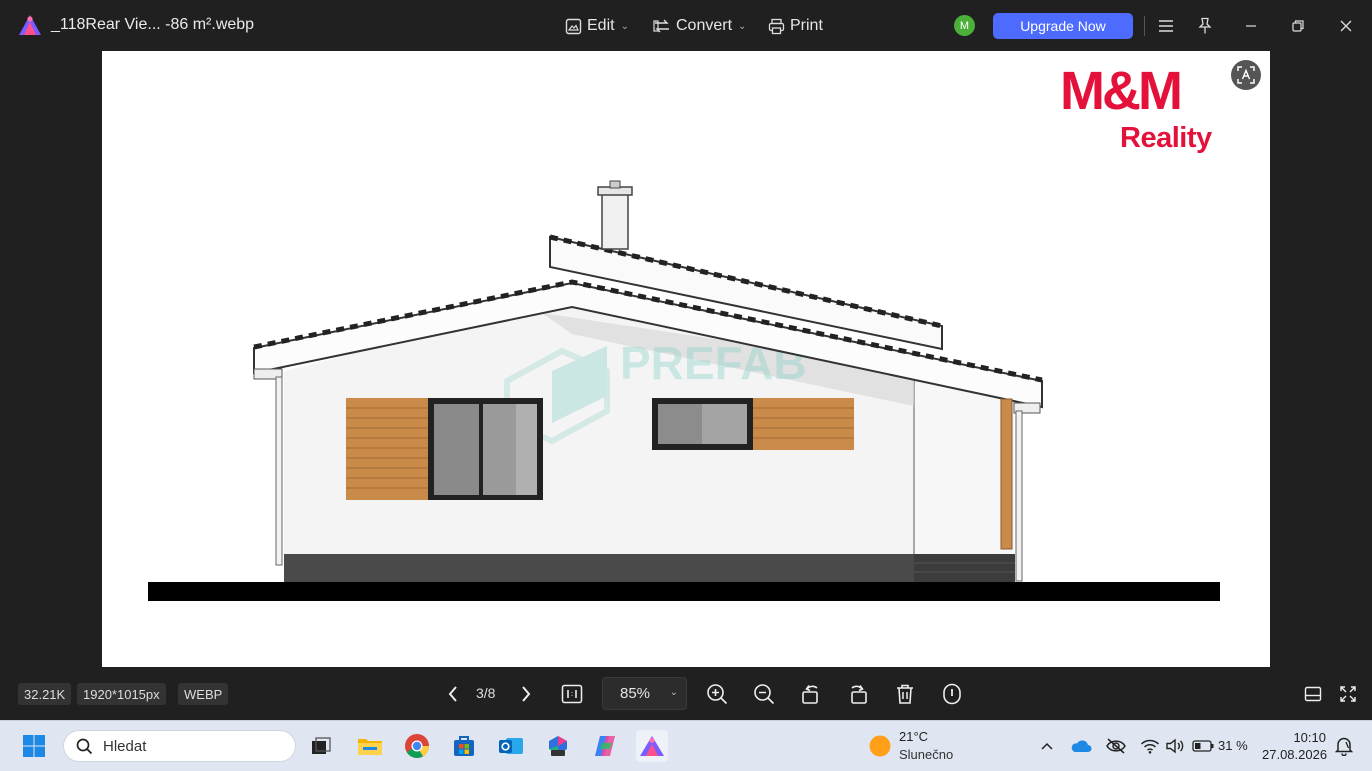  I want to click on photo-viewer-taskbar-button, so click(652, 746).